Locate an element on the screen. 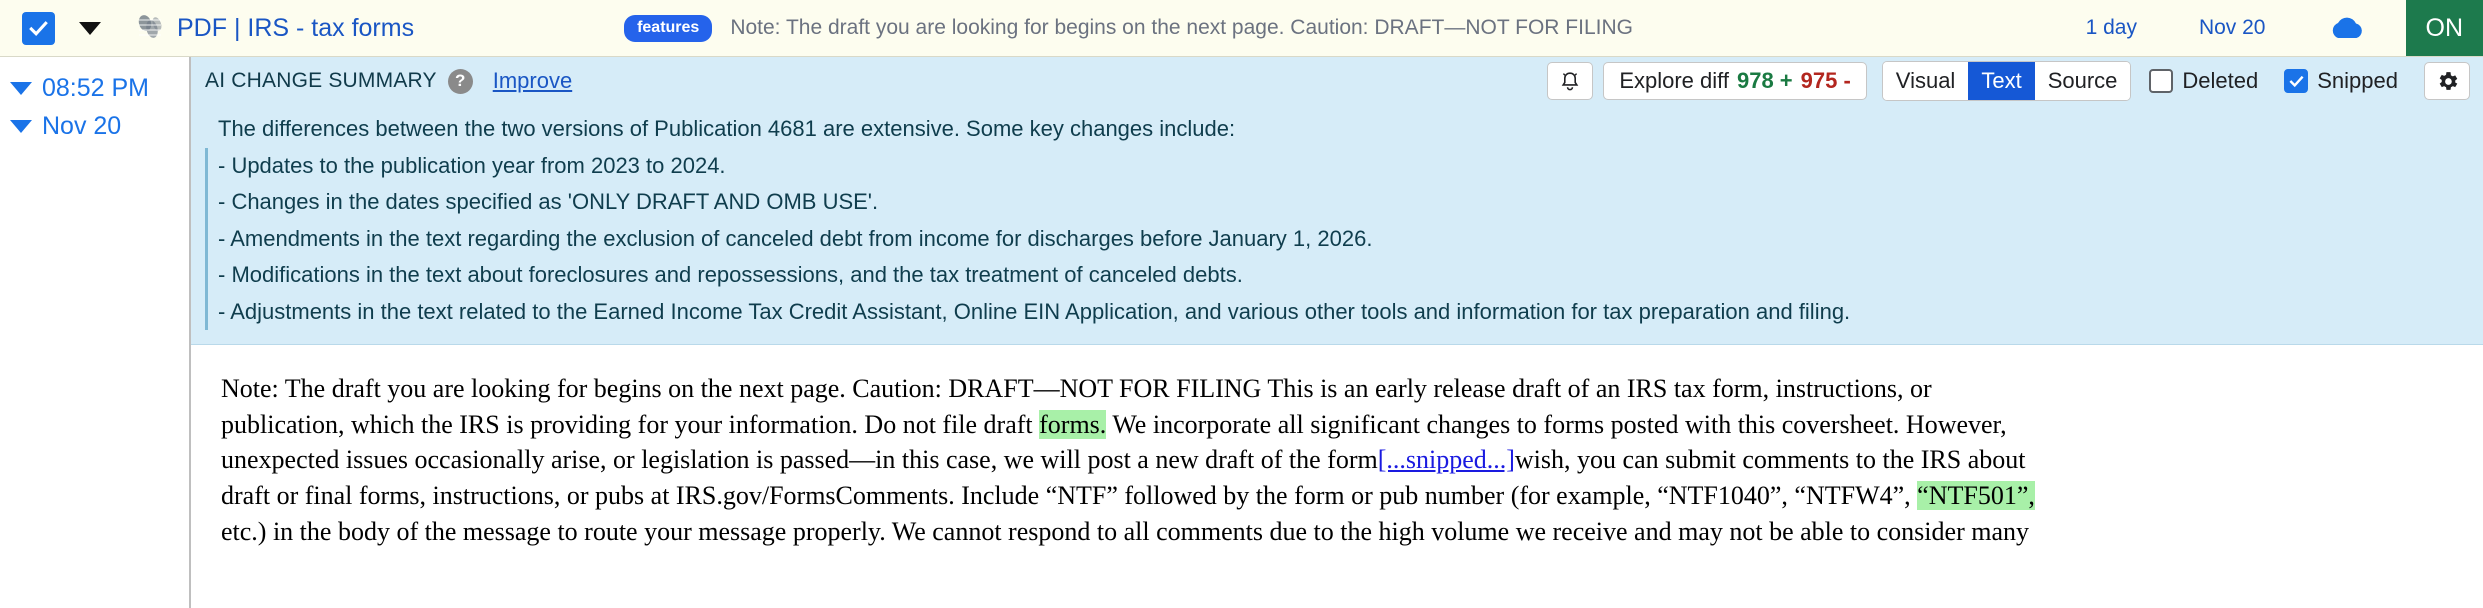  irs-favicon is located at coordinates (150, 28).